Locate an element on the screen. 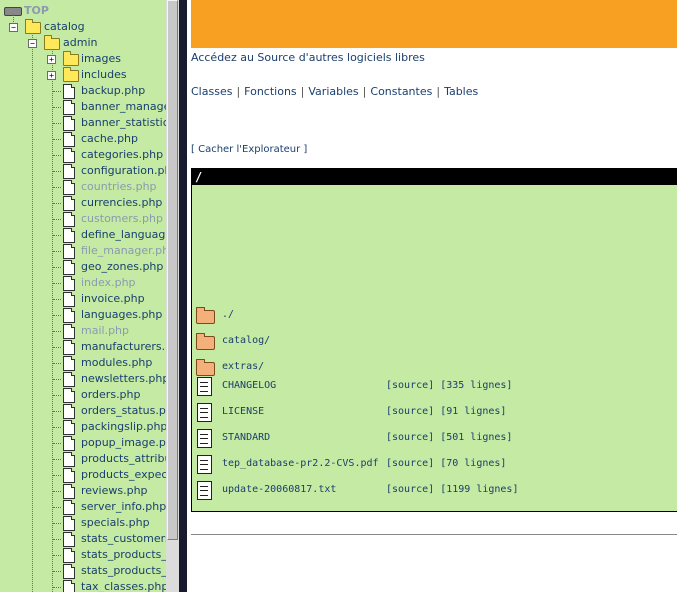  tree-item-file: cache.php is located at coordinates (83, 139).